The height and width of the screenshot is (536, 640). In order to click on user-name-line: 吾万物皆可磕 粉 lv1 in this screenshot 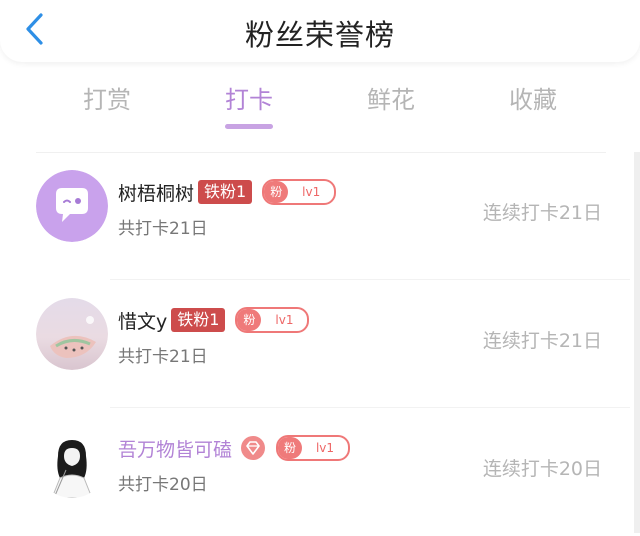, I will do `click(234, 448)`.